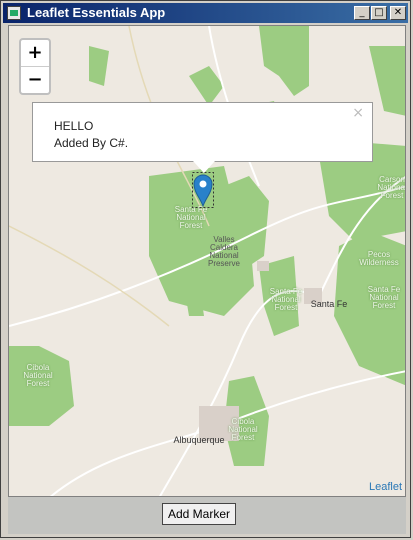 This screenshot has height=540, width=413. Describe the element at coordinates (385, 487) in the screenshot. I see `leaflet-attribution-link: Leaflet` at that location.